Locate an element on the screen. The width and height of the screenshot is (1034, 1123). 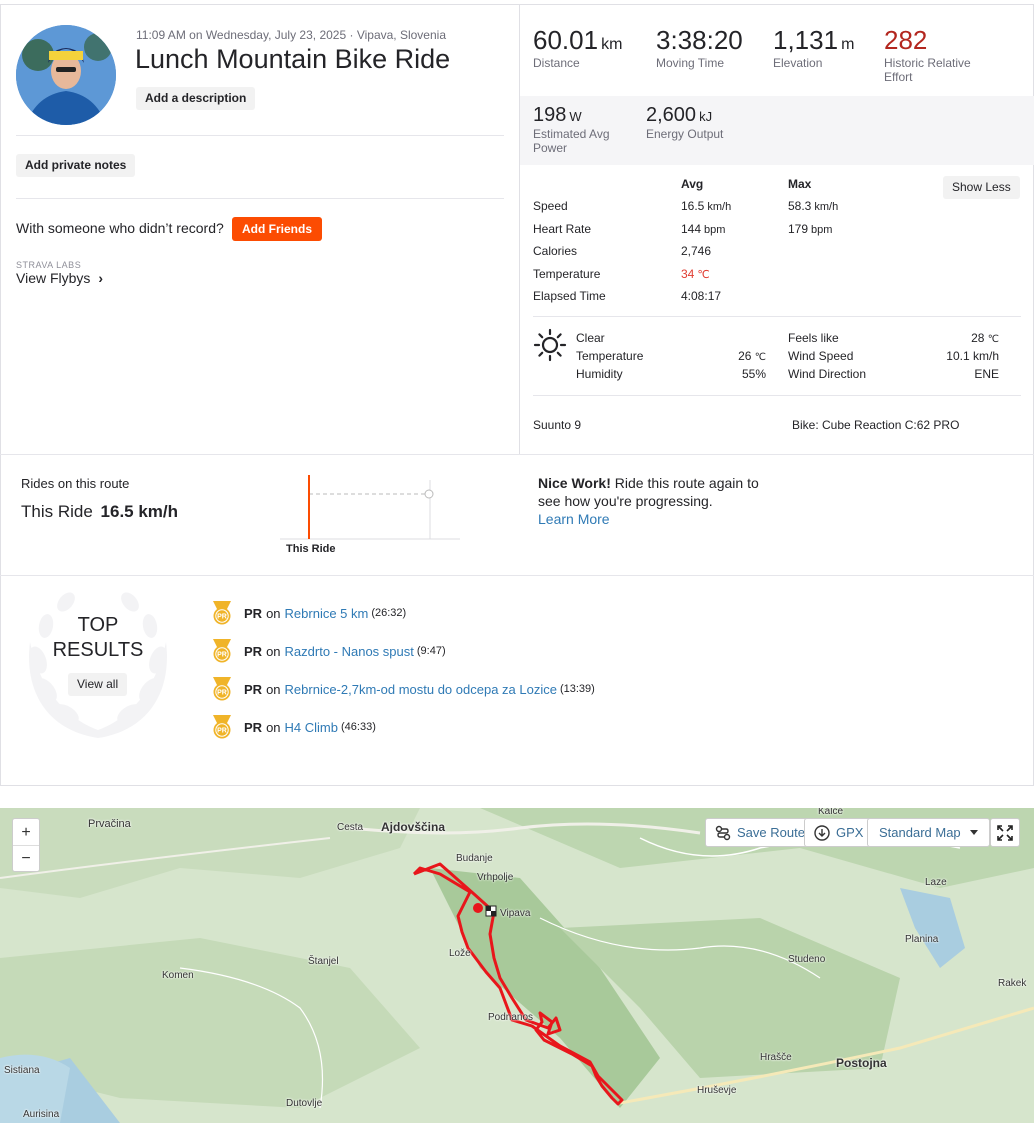
activity-title: Lunch Mountain Bike Ride is located at coordinates (292, 59).